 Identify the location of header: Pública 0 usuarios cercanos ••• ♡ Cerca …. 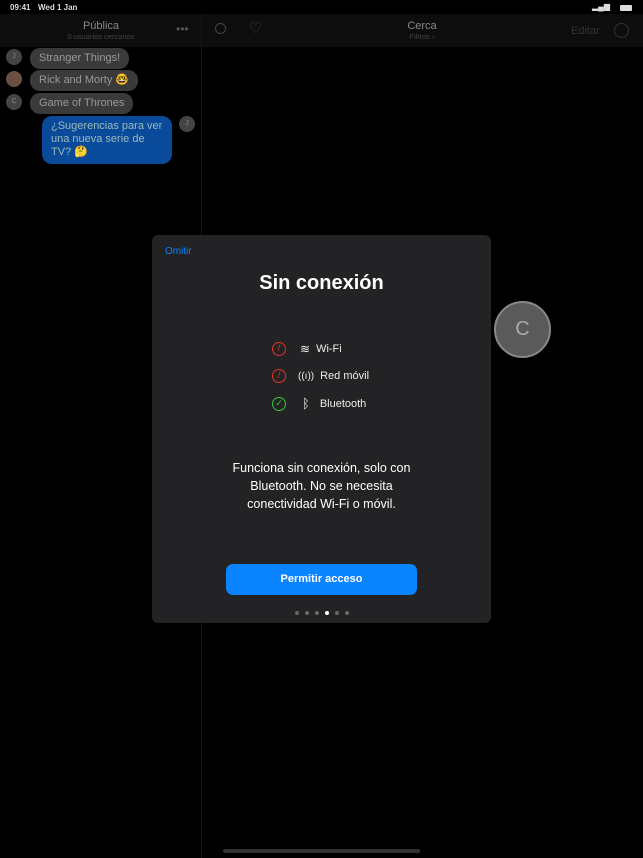
(321, 30).